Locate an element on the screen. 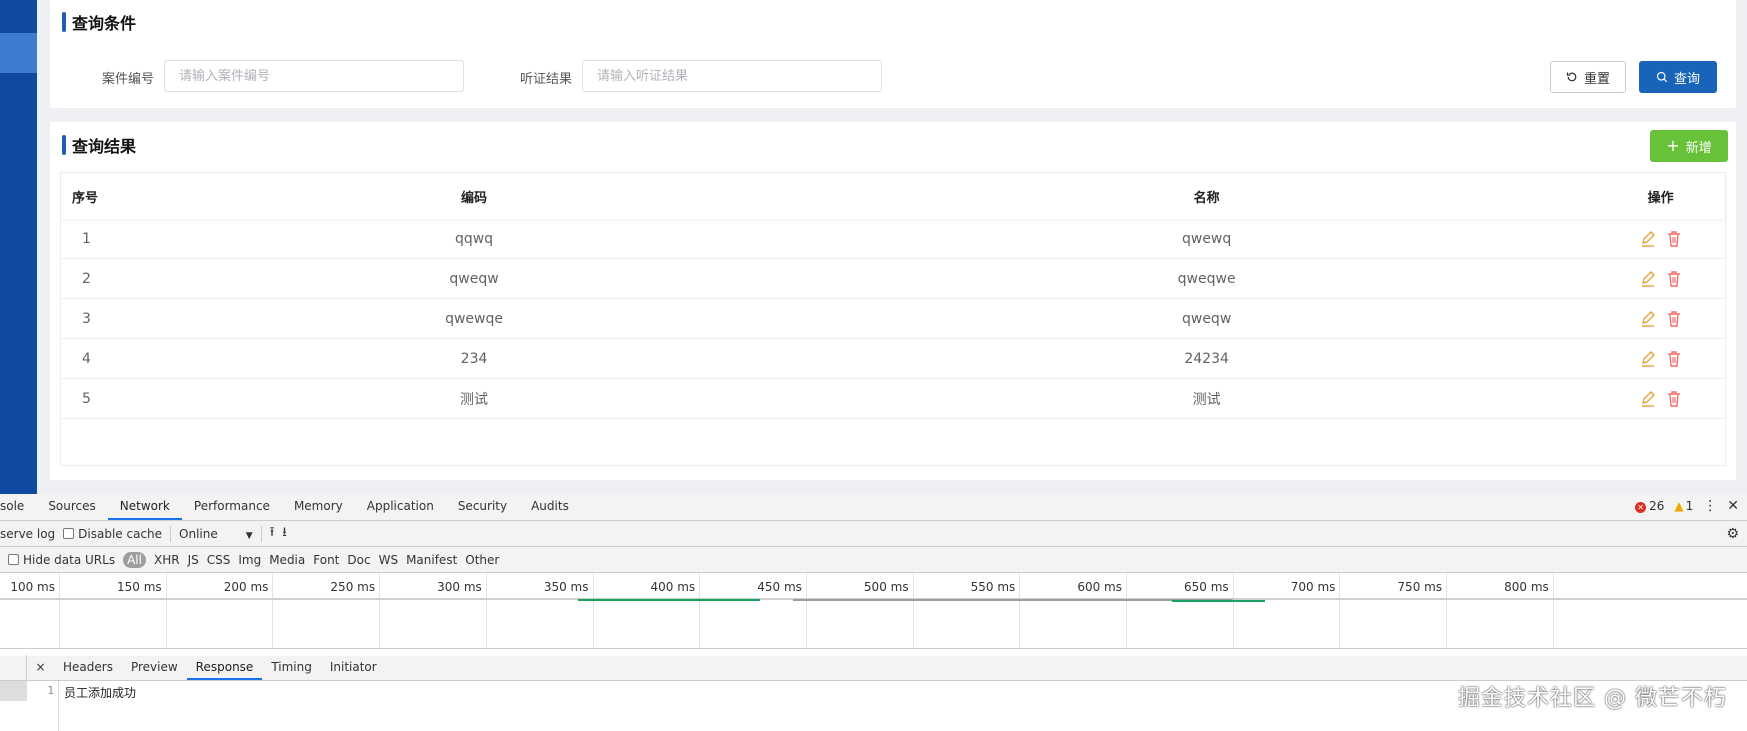  reset-button-label: 重置 is located at coordinates (1596, 79).